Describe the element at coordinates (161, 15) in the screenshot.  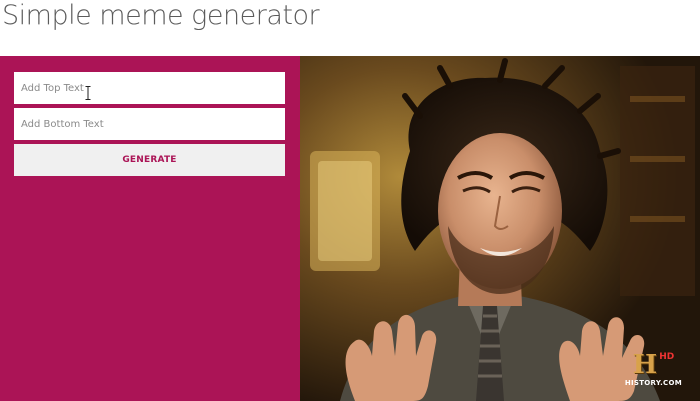
I see `page-title: Simple meme generator` at that location.